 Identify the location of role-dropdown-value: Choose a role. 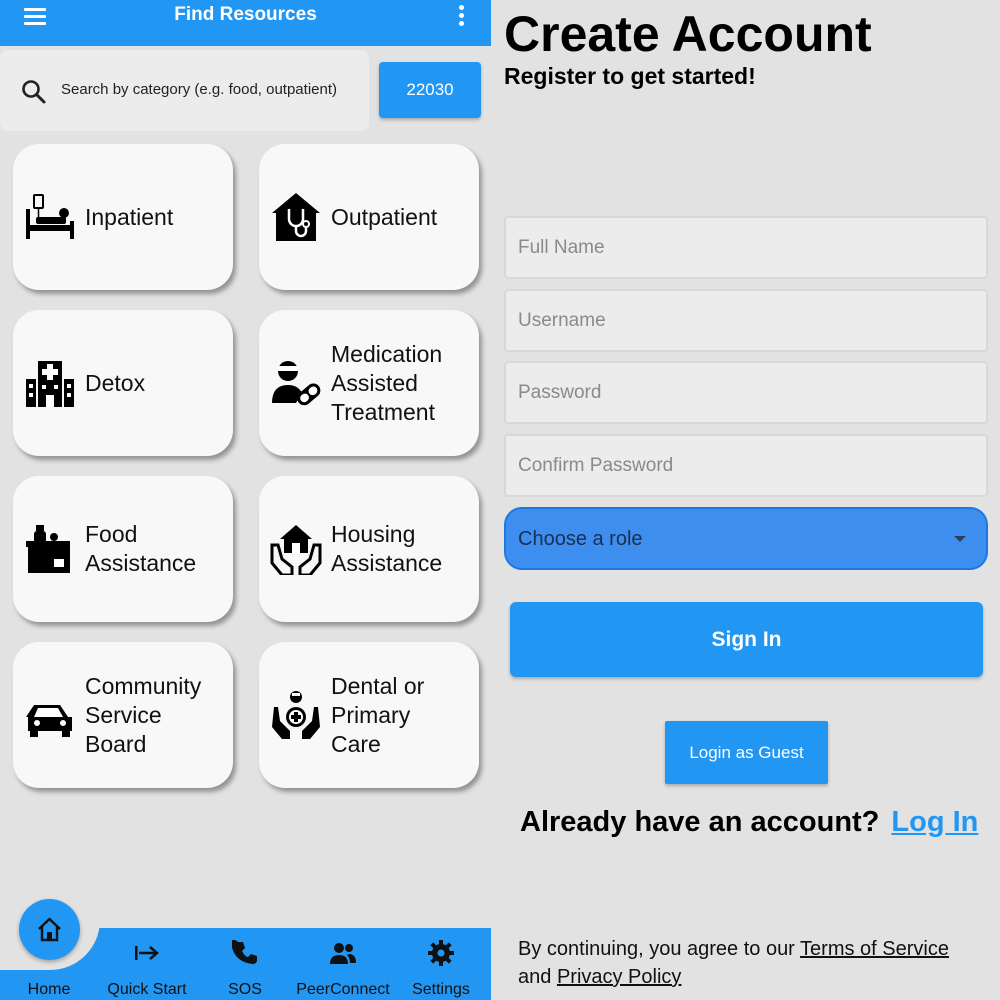
(580, 539).